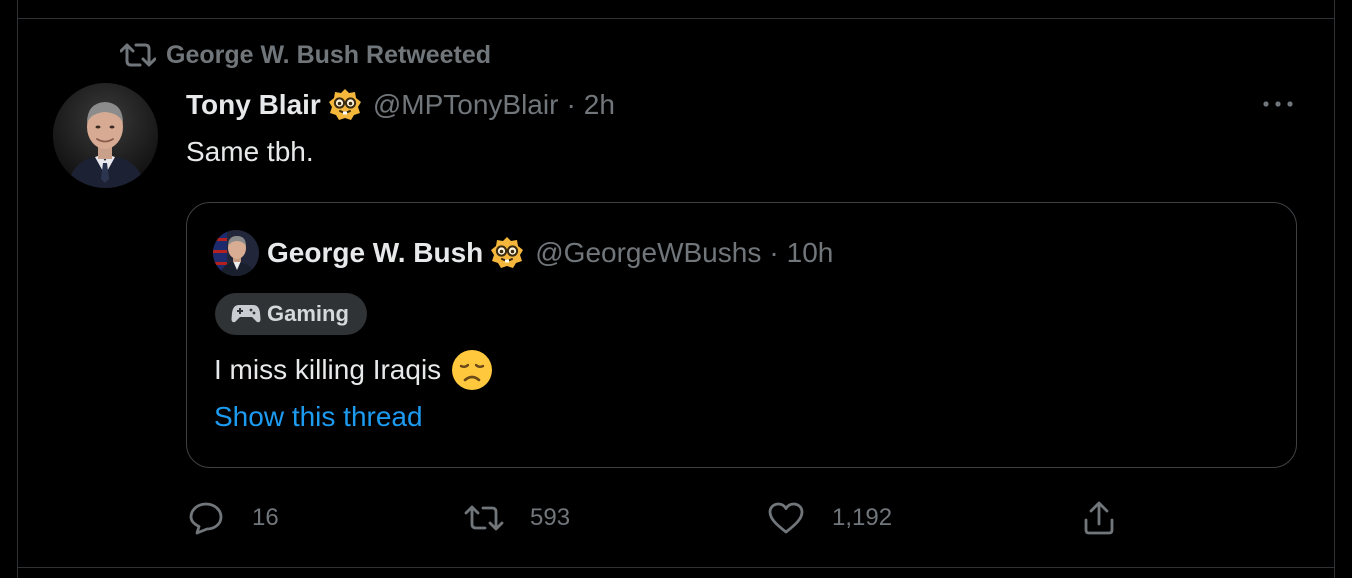 Image resolution: width=1352 pixels, height=578 pixels. Describe the element at coordinates (466, 105) in the screenshot. I see `author-handle: @MPTonyBlair` at that location.